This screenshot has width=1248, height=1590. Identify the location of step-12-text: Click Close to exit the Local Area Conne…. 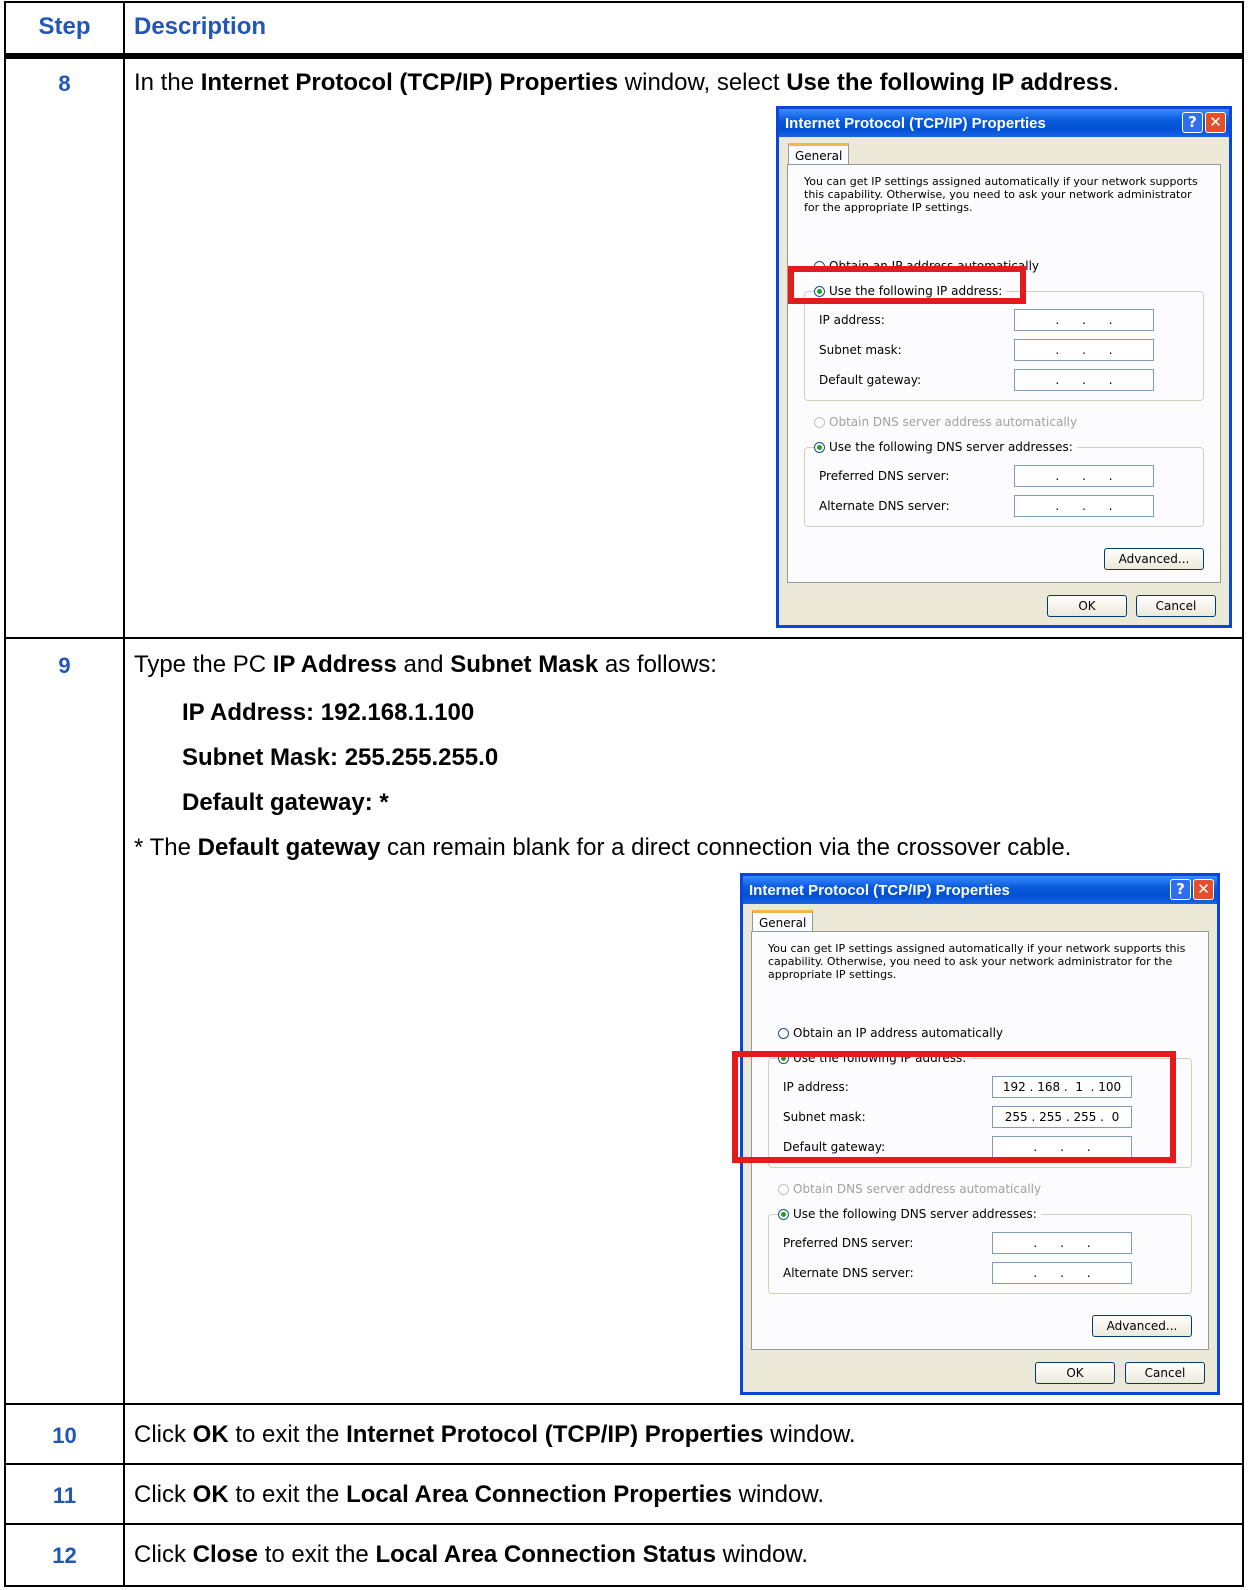
(471, 1554).